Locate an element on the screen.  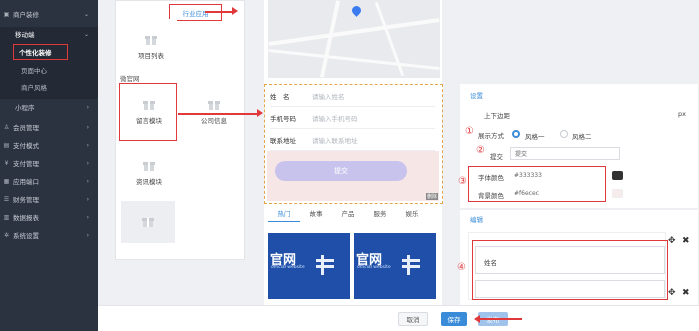
report-icon: ▥ is located at coordinates (6, 217).